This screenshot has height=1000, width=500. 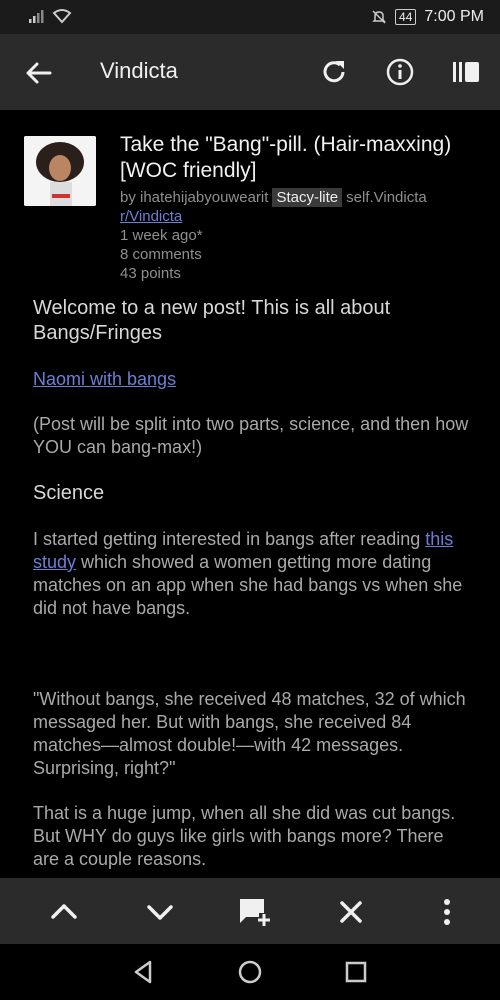 I want to click on status-bar: 44 7:00 PM, so click(x=250, y=17).